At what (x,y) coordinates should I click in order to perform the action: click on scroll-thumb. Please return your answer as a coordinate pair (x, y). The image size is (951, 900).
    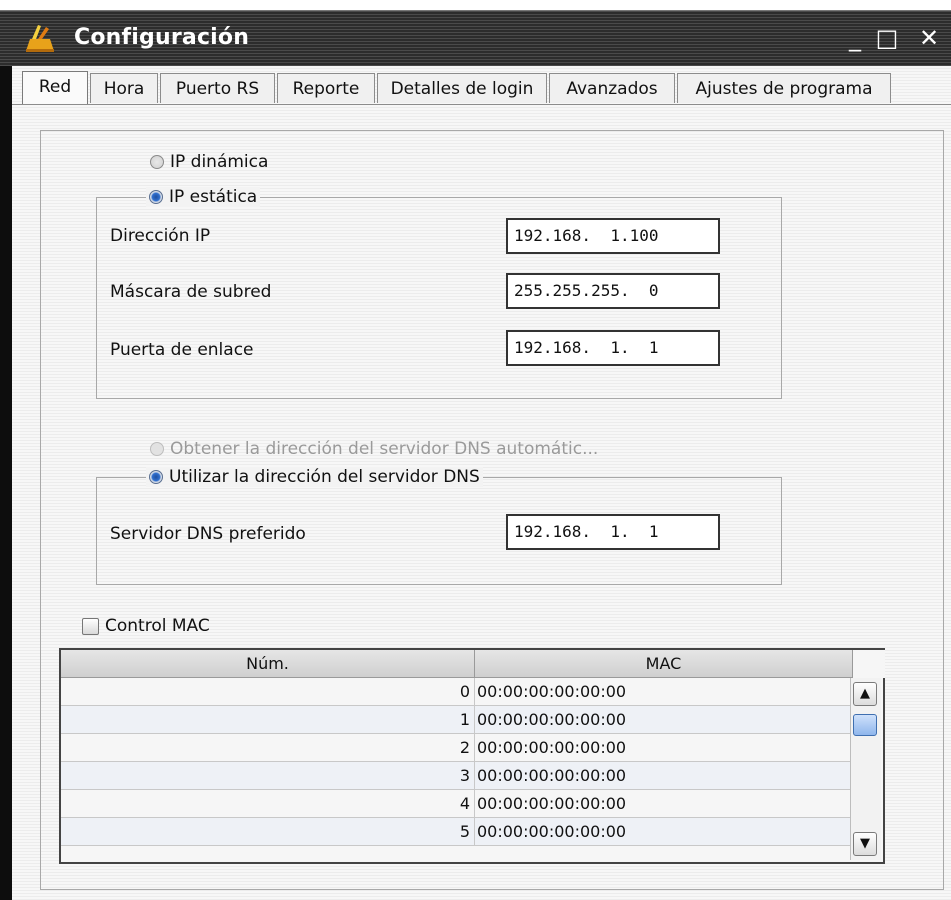
    Looking at the image, I should click on (865, 725).